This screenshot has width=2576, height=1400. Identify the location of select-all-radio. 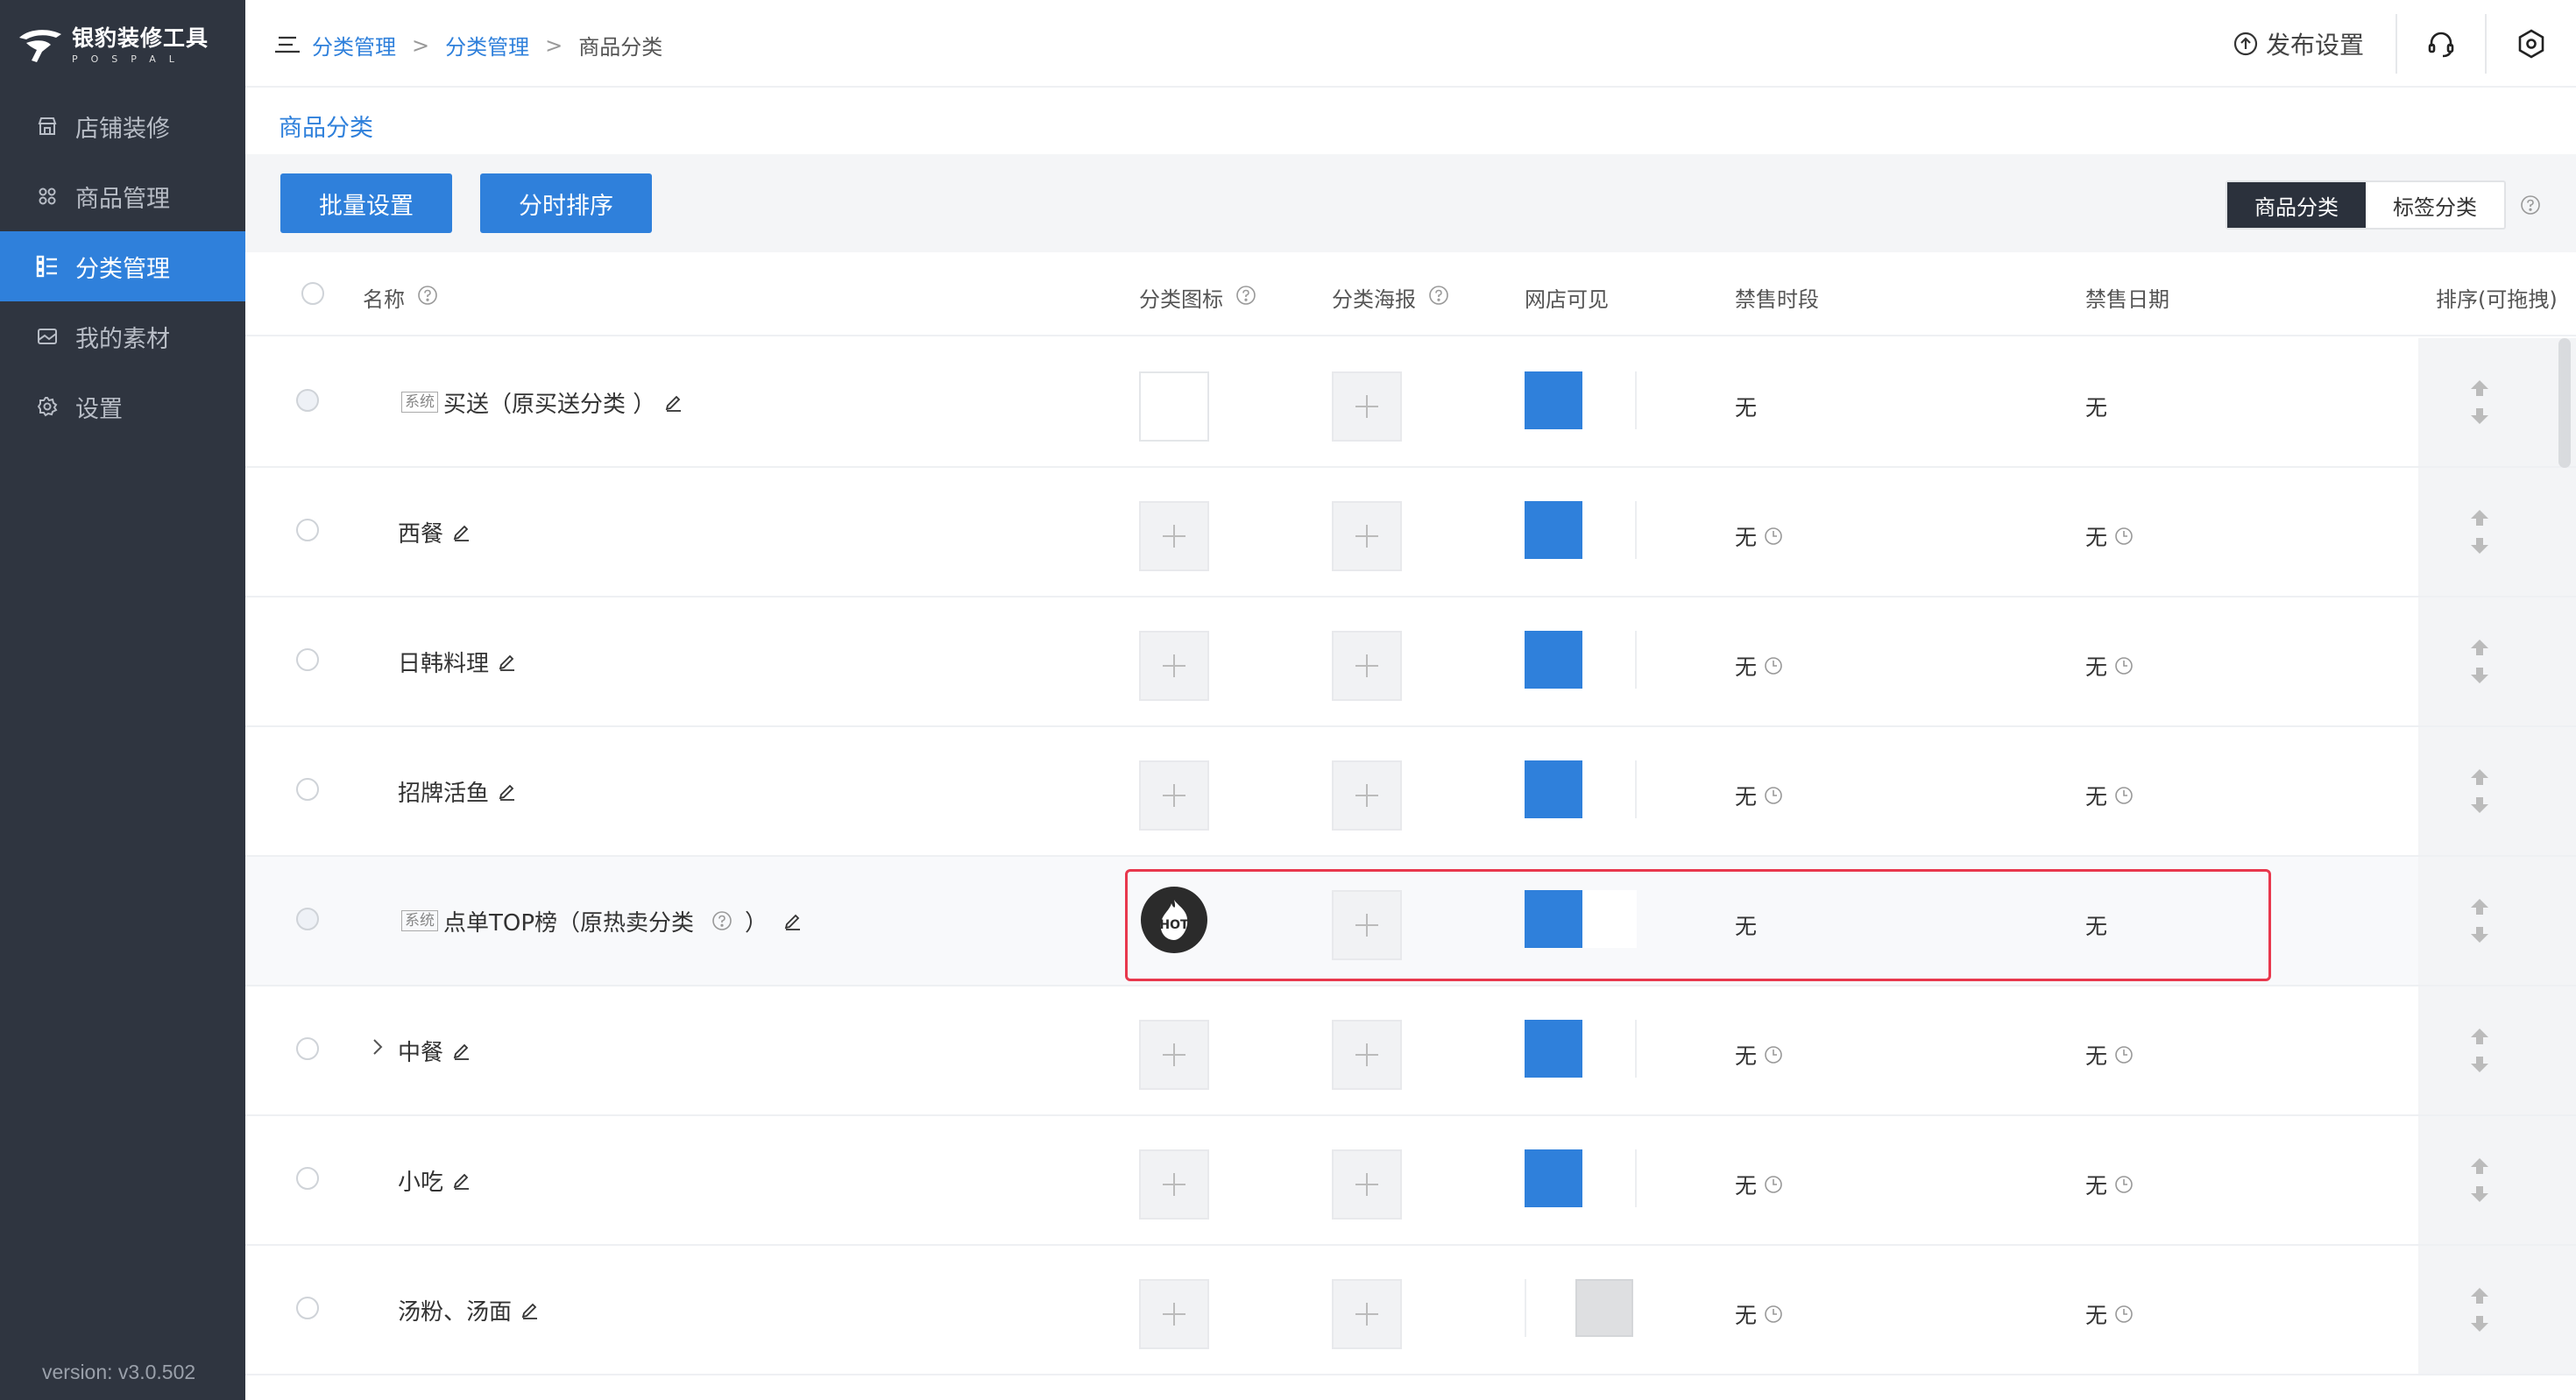
(312, 293).